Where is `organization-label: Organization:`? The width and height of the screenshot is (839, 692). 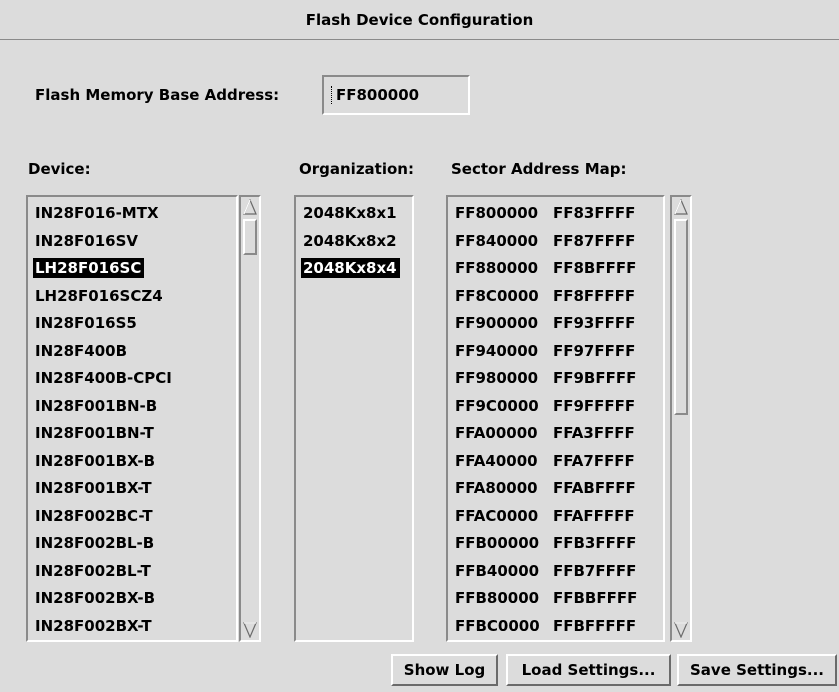
organization-label: Organization: is located at coordinates (356, 169).